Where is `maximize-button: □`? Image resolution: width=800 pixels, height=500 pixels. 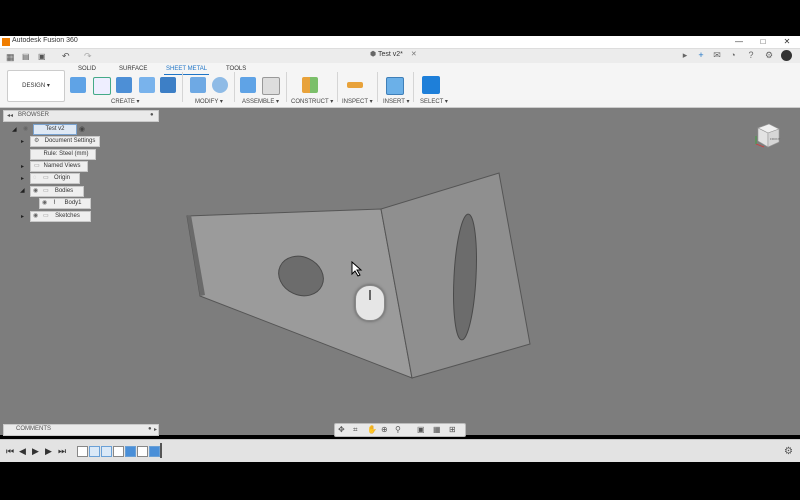 maximize-button: □ is located at coordinates (763, 42).